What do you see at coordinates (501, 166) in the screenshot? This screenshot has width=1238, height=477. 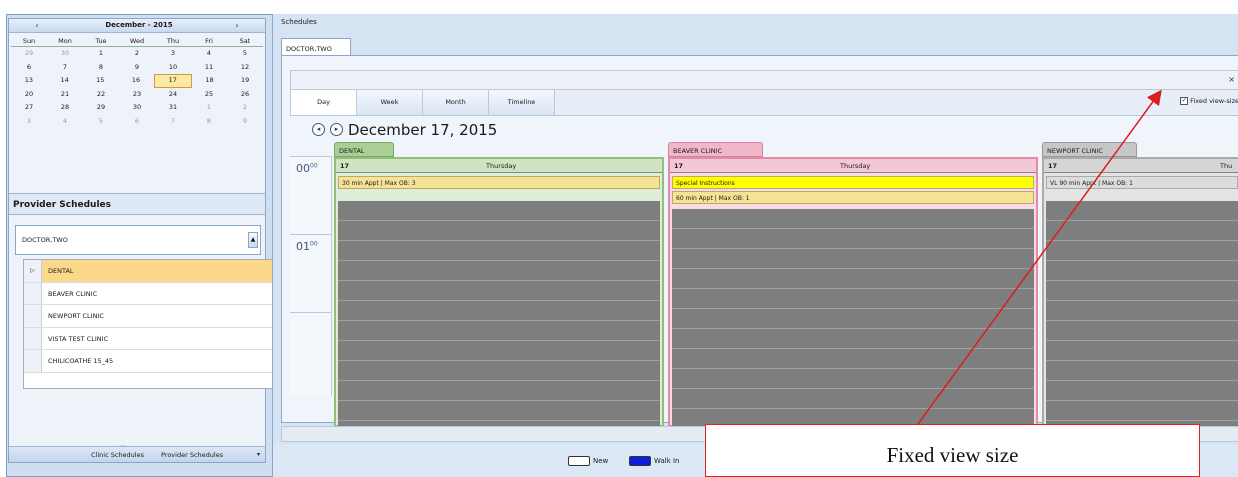 I see `weekday-name: Thursday` at bounding box center [501, 166].